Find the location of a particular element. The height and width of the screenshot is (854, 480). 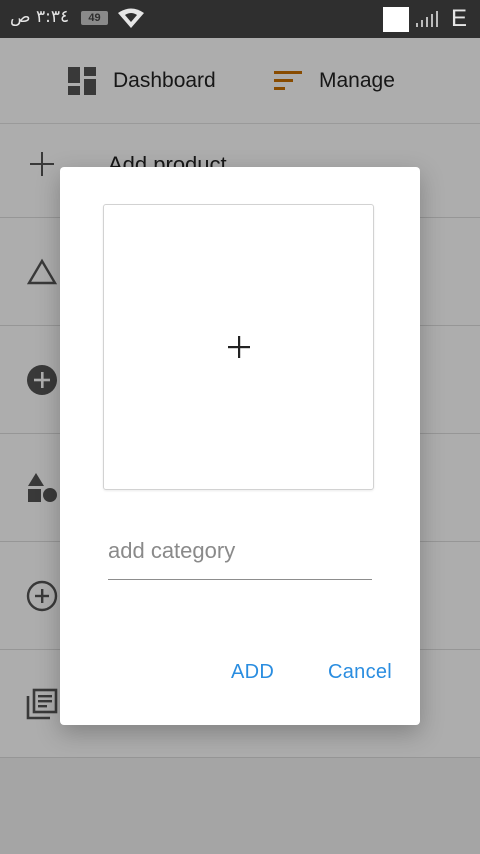

add-button: ADD is located at coordinates (252, 672).